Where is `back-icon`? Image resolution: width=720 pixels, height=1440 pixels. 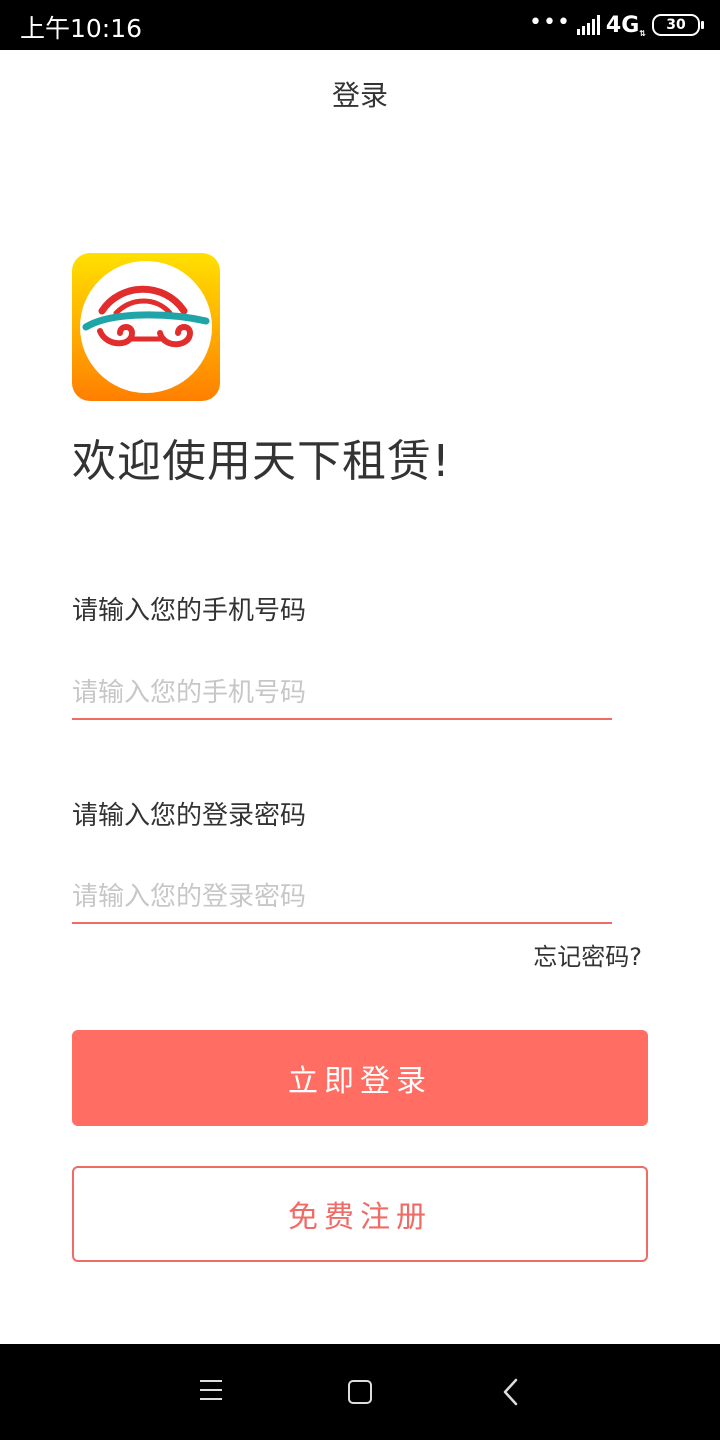
back-icon is located at coordinates (512, 1392).